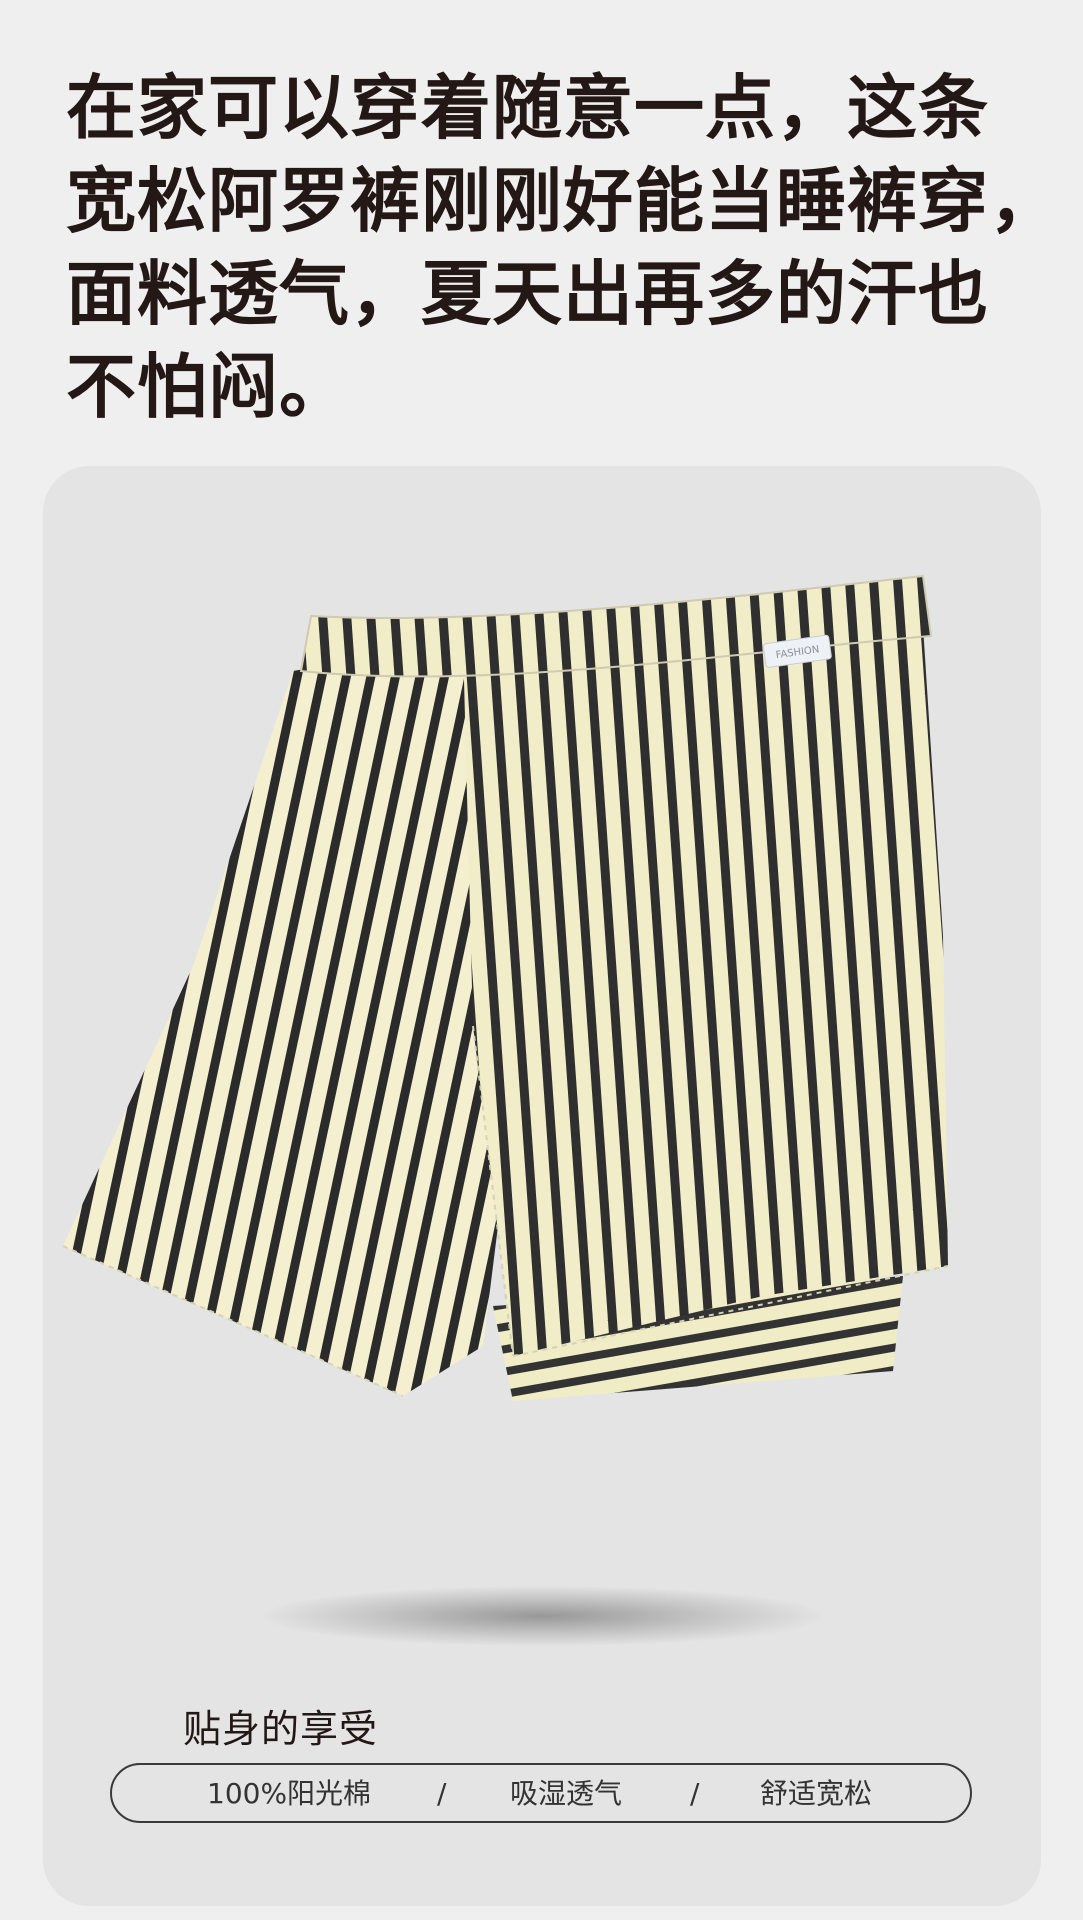  What do you see at coordinates (527, 108) in the screenshot?
I see `headline-line: 在家可以穿着随意一点，这条` at bounding box center [527, 108].